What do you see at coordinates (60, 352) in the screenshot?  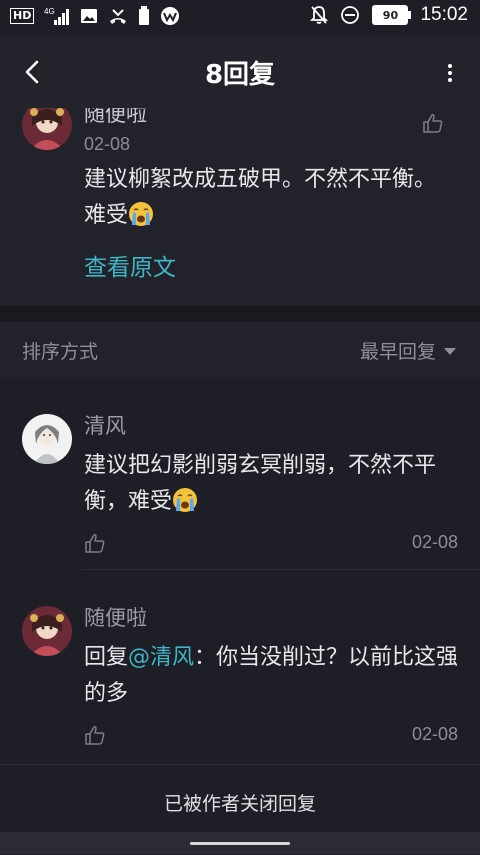 I see `sort-label: 排序方式` at bounding box center [60, 352].